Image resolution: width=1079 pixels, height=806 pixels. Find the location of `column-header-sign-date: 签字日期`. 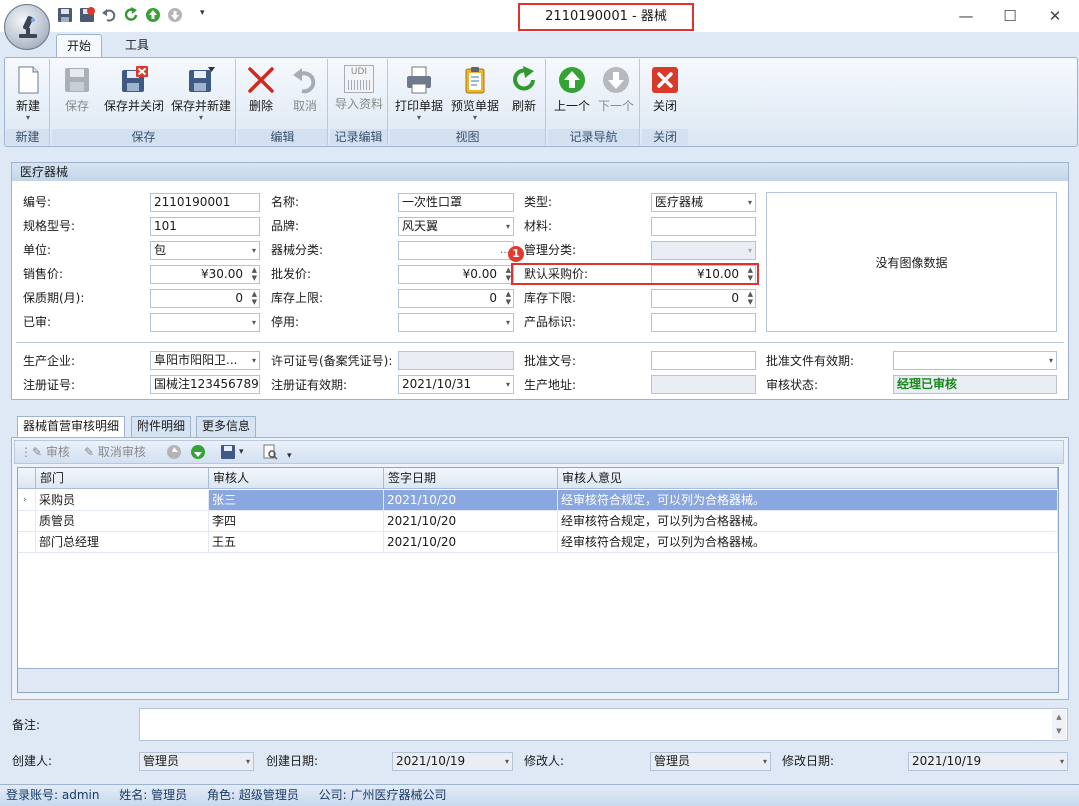

column-header-sign-date: 签字日期 is located at coordinates (471, 478).